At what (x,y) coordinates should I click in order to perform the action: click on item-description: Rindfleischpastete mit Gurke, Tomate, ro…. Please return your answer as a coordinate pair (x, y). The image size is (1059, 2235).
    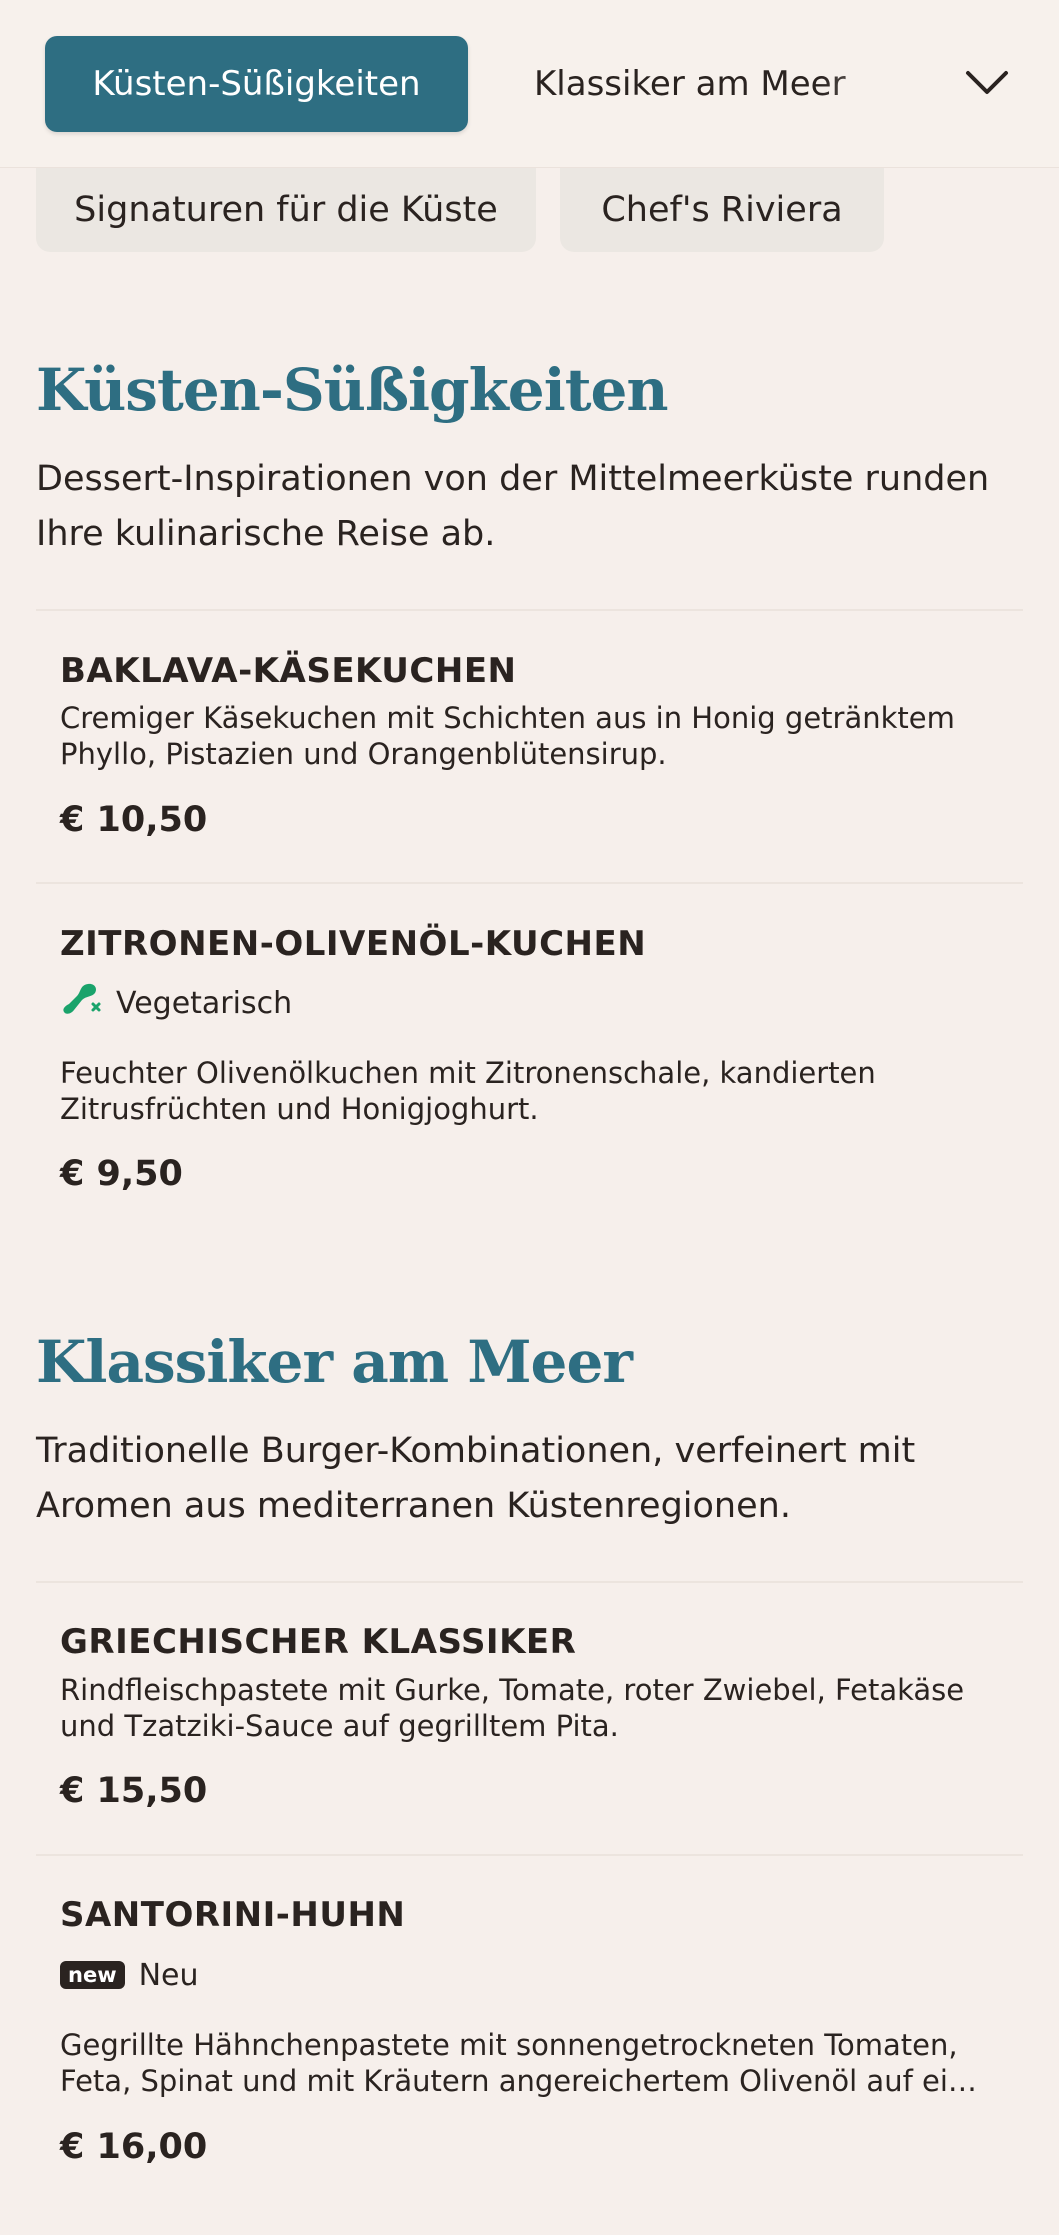
    Looking at the image, I should click on (512, 1708).